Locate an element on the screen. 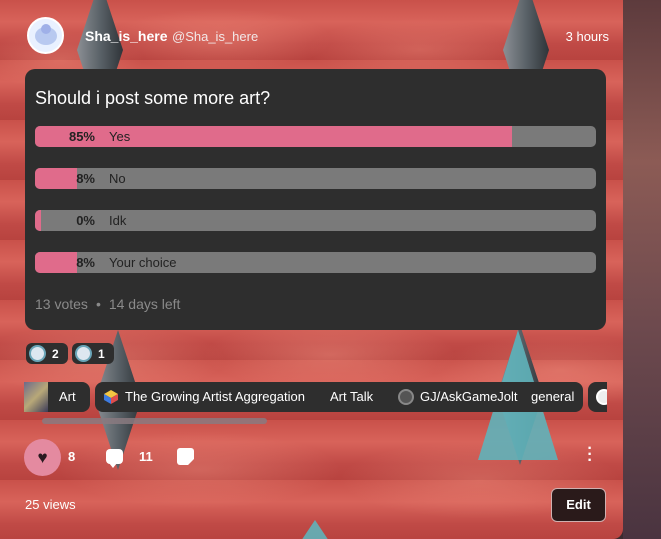  sticker-icon is located at coordinates (185, 456).